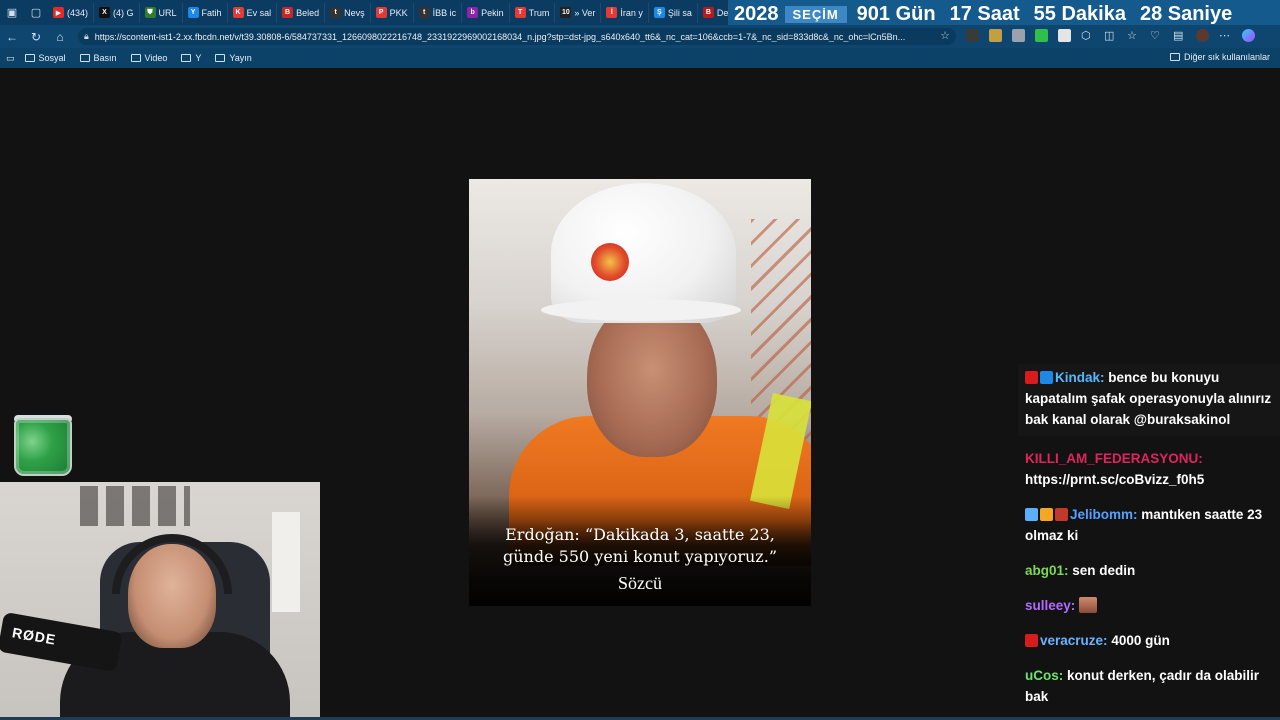  I want to click on bookmark-label: Basın, so click(105, 58).